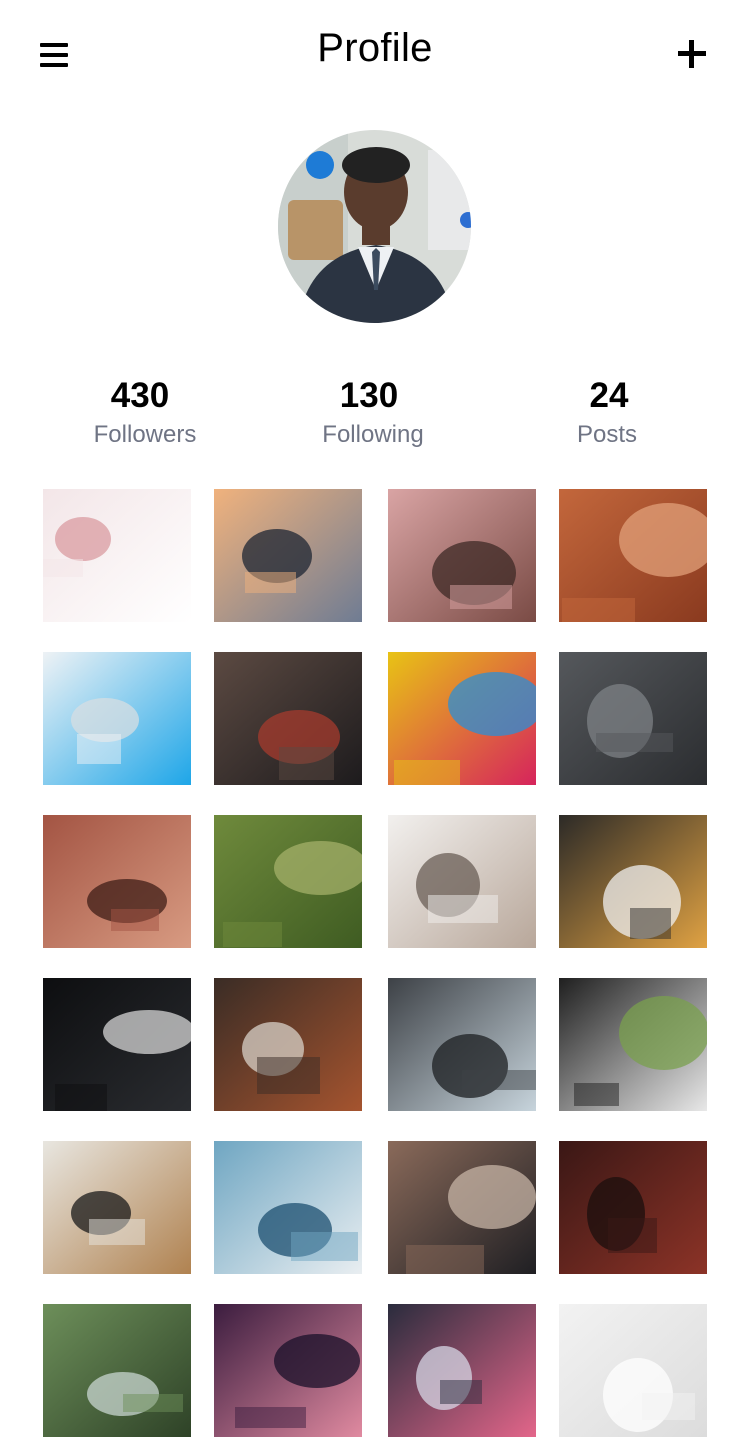  Describe the element at coordinates (288, 718) in the screenshot. I see `post-woman-escalator` at that location.